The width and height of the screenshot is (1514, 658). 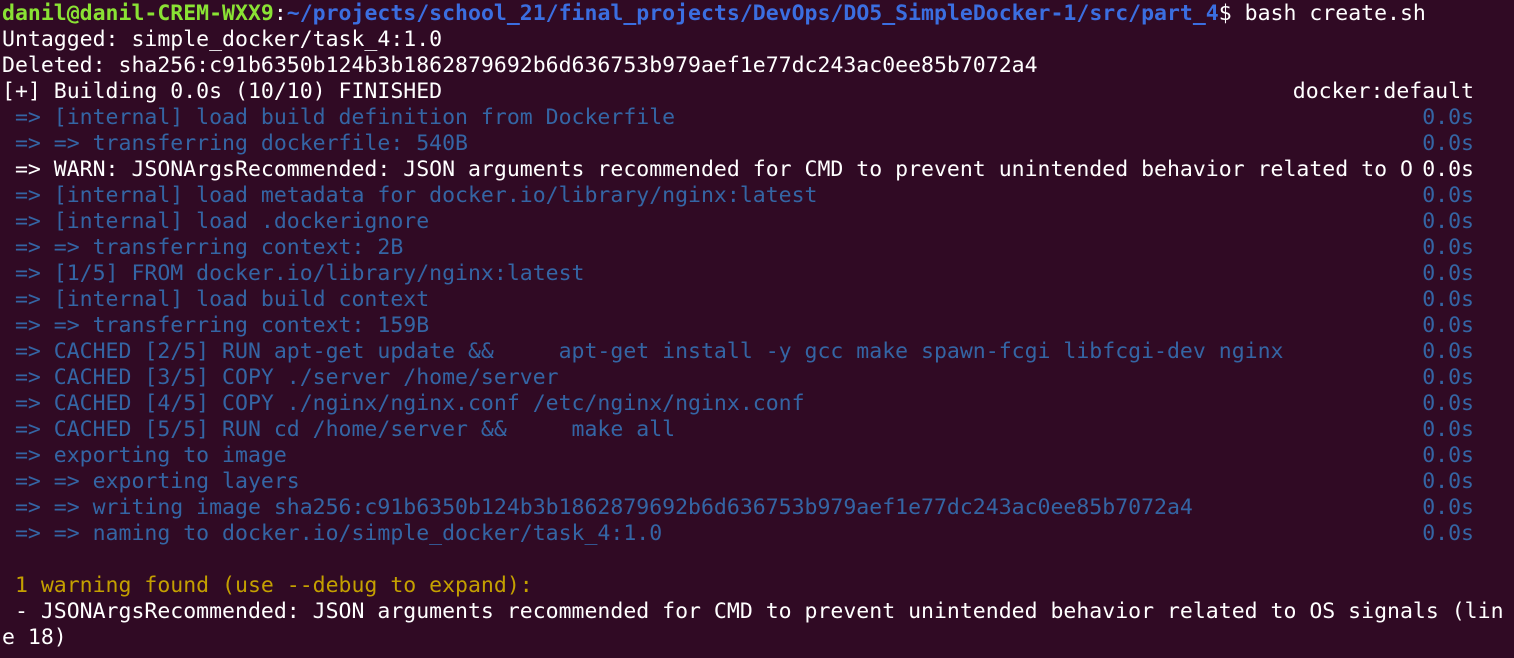 I want to click on build-step-text: => [internal] load .dockerignore, so click(x=216, y=221).